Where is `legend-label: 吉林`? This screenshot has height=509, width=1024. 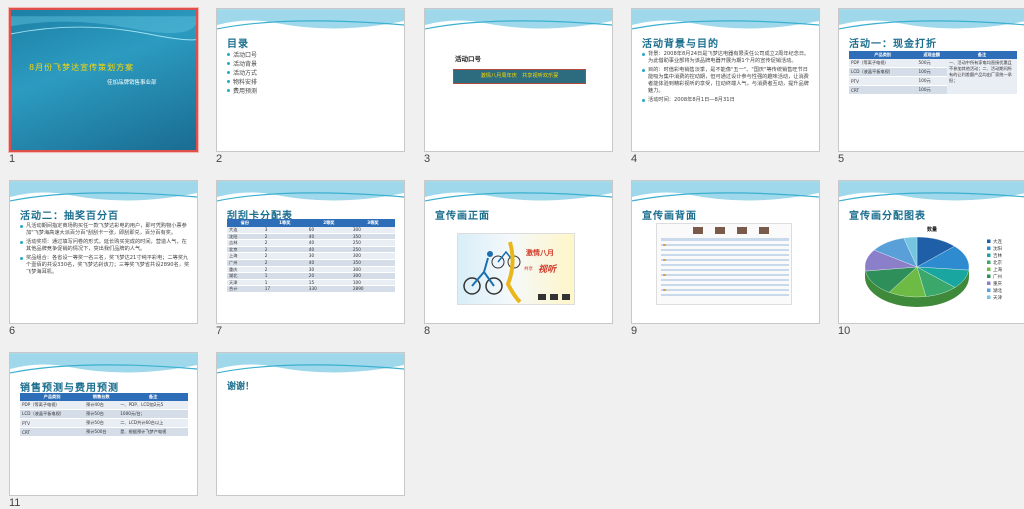
legend-label: 吉林 is located at coordinates (997, 255).